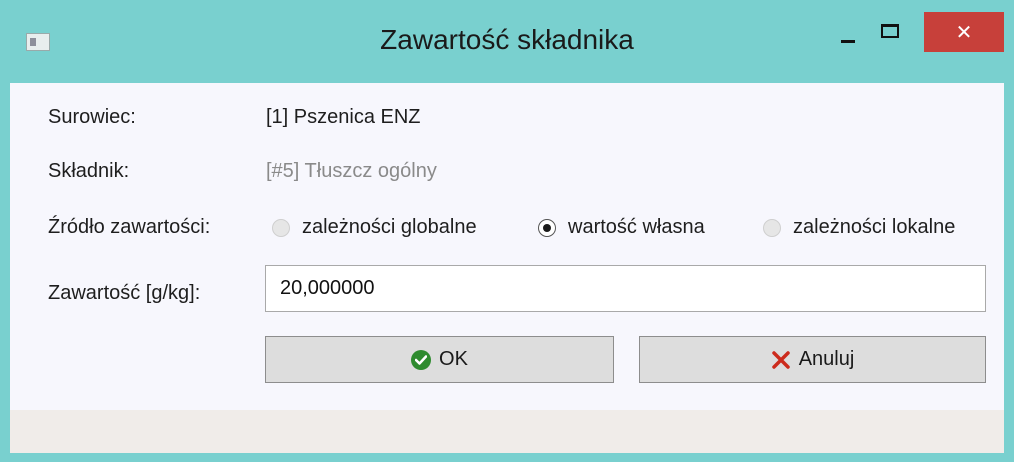 The image size is (1014, 462). Describe the element at coordinates (124, 293) in the screenshot. I see `zawartosc-label: Zawartość [g/kg]:` at that location.